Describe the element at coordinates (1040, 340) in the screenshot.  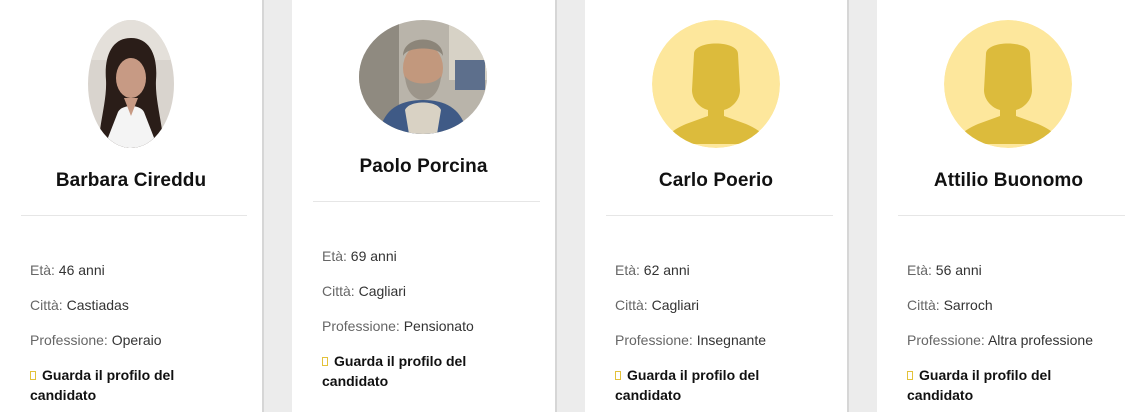
I see `profession-value: Altra professione` at that location.